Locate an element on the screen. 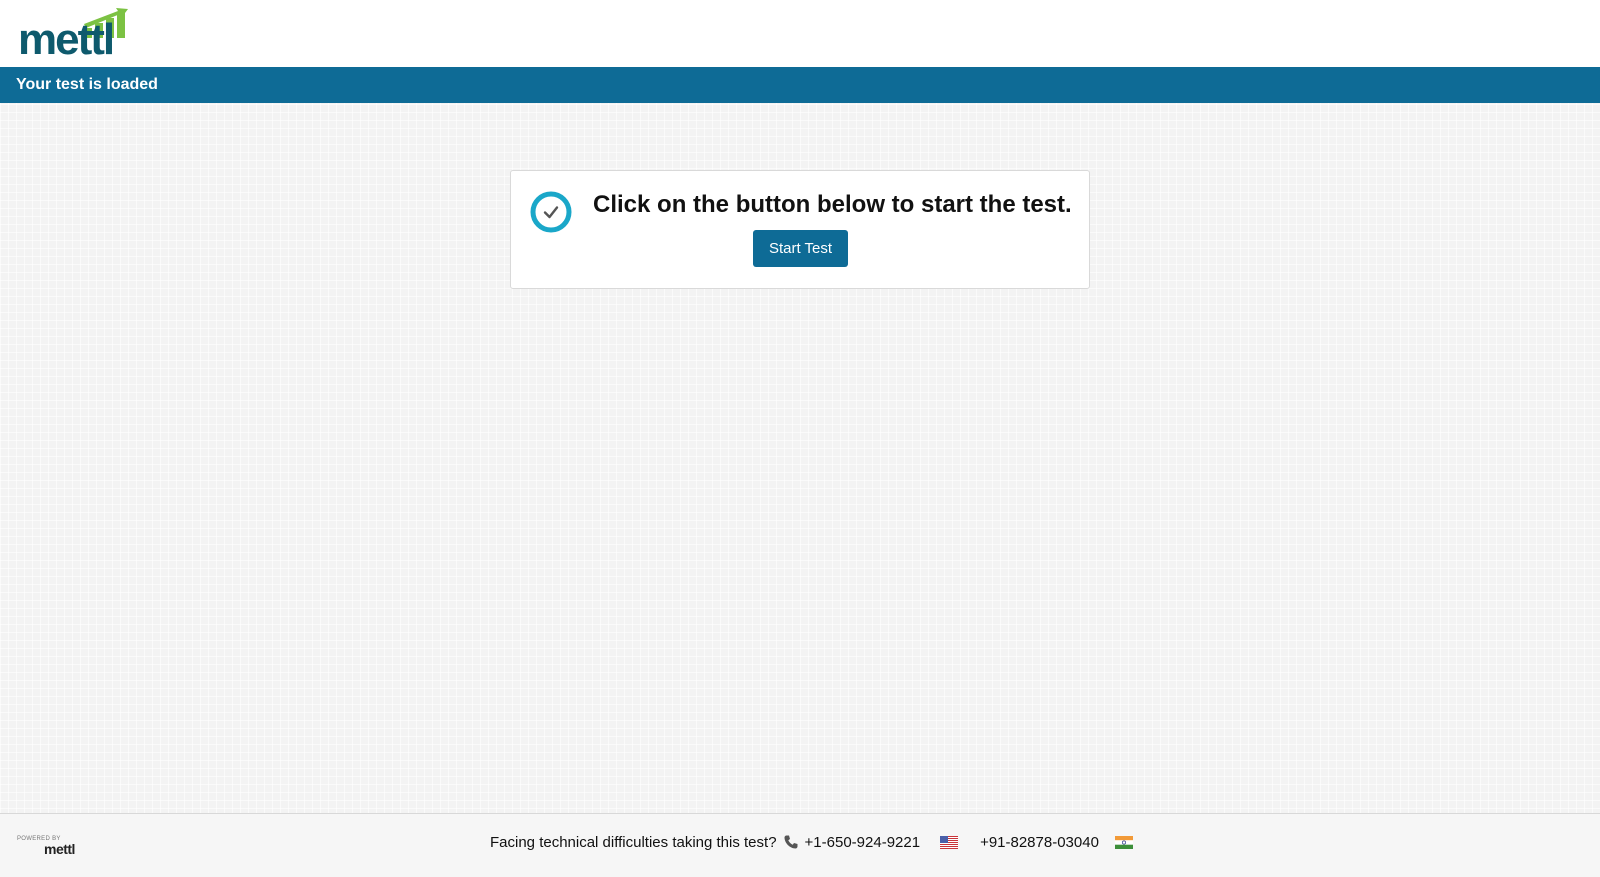 This screenshot has height=877, width=1600. mettl-logo: mettl is located at coordinates (74, 35).